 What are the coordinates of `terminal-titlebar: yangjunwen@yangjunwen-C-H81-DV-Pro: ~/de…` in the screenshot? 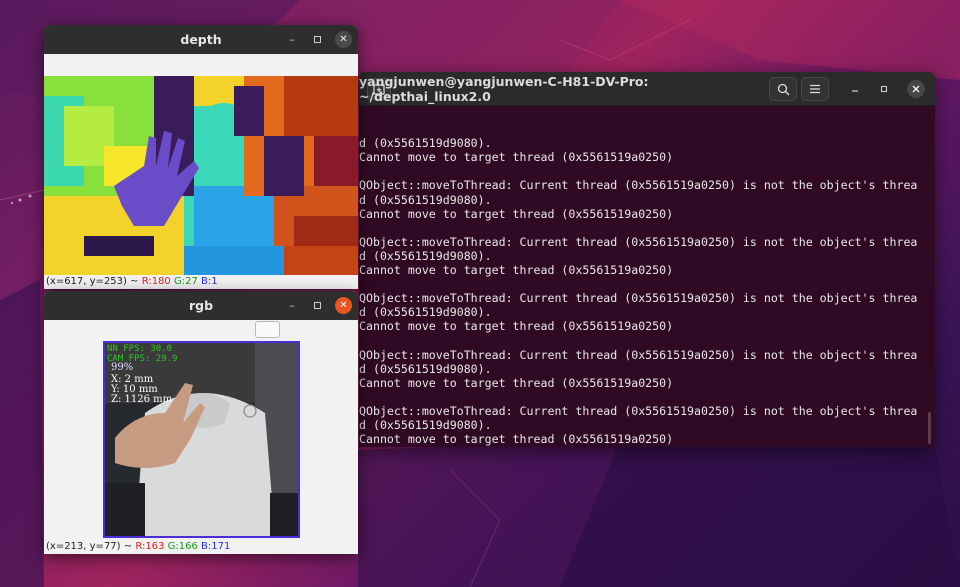 It's located at (647, 89).